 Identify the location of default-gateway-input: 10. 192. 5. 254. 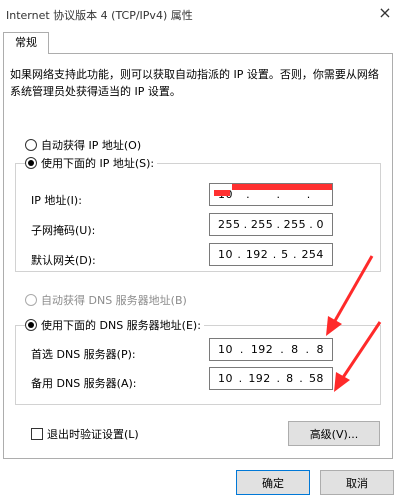
(271, 254).